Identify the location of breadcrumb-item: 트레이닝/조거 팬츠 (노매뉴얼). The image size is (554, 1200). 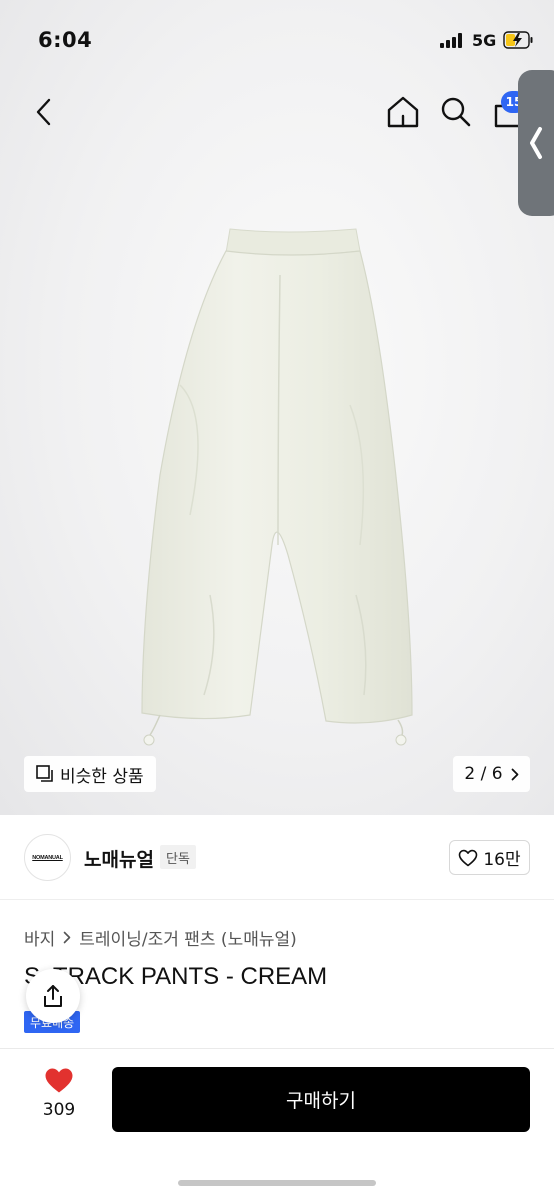
(187, 937).